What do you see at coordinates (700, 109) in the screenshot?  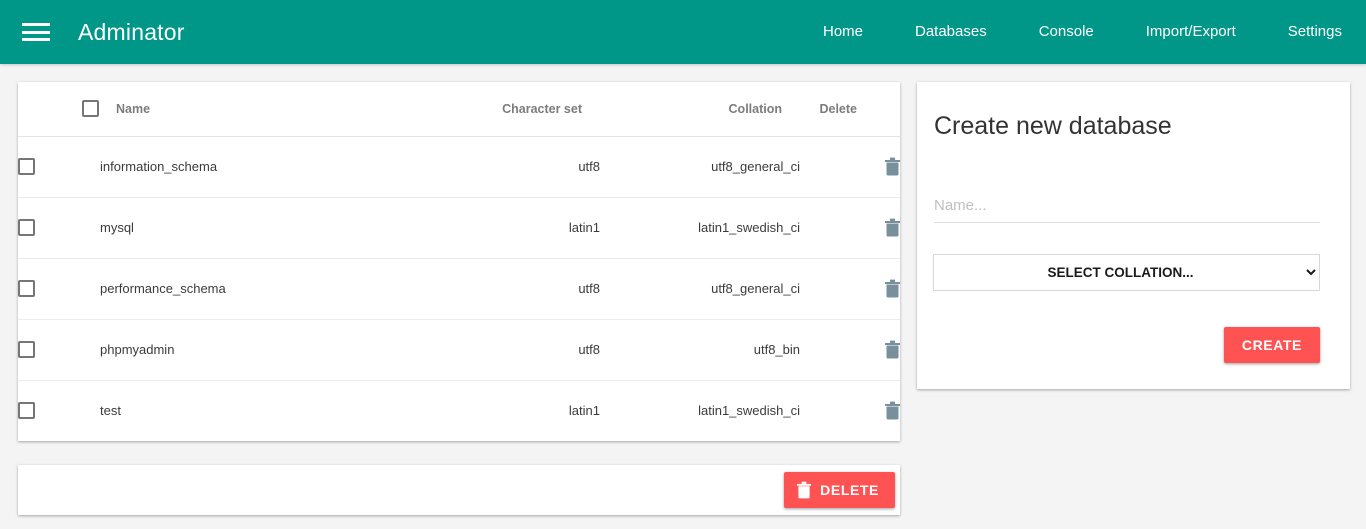 I see `column-header-collation: Collation` at bounding box center [700, 109].